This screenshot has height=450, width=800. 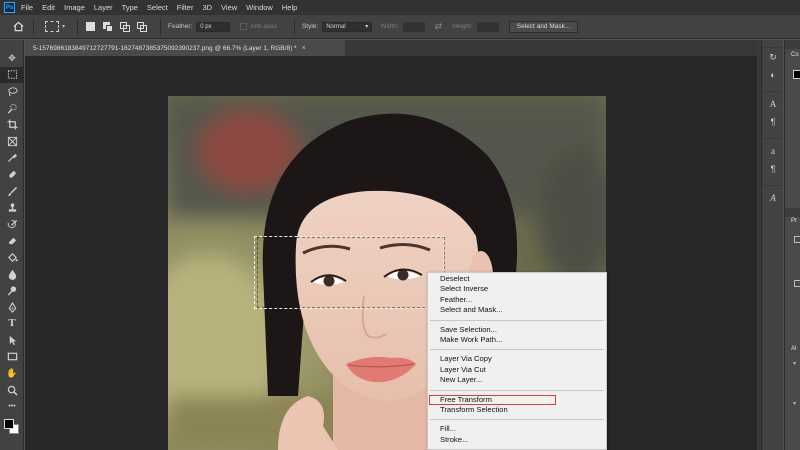 What do you see at coordinates (304, 48) in the screenshot?
I see `close-icon: ×` at bounding box center [304, 48].